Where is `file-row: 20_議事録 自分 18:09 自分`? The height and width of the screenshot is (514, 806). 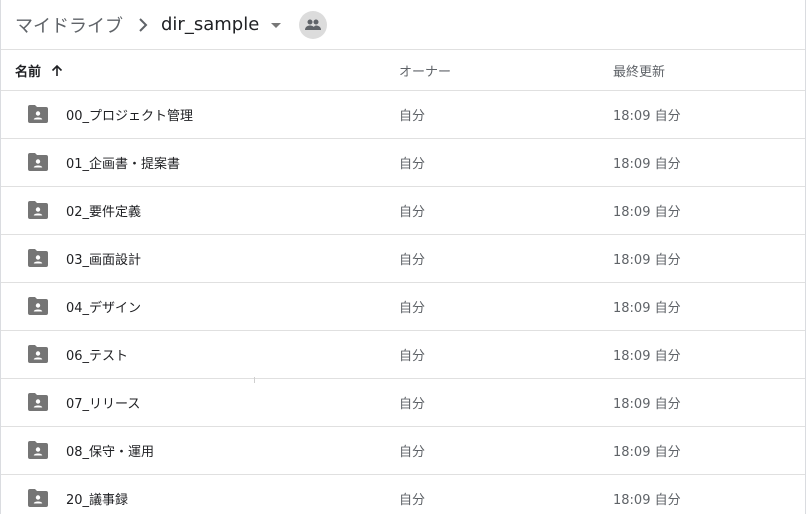 file-row: 20_議事録 自分 18:09 自分 is located at coordinates (403, 494).